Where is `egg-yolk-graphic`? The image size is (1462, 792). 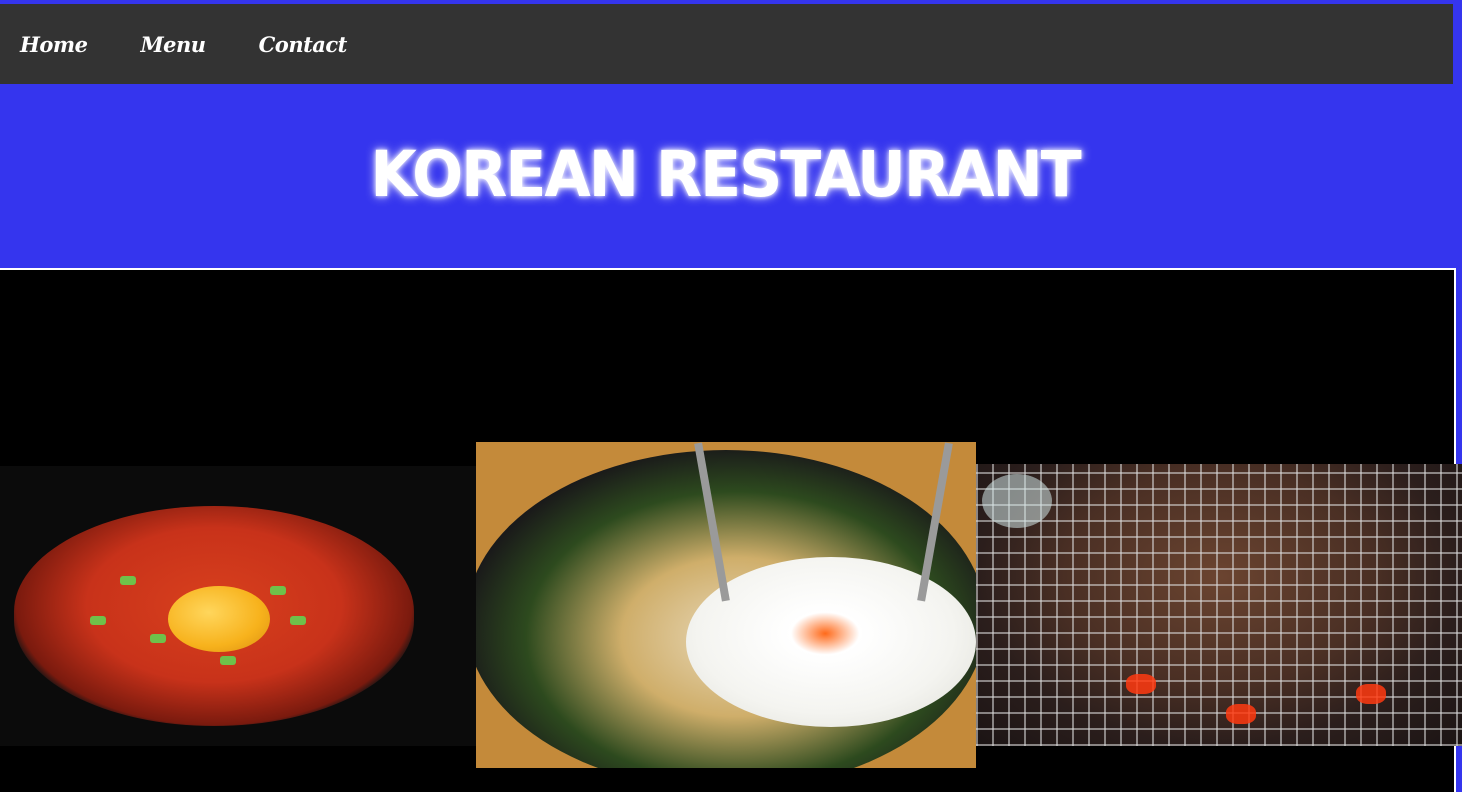 egg-yolk-graphic is located at coordinates (219, 619).